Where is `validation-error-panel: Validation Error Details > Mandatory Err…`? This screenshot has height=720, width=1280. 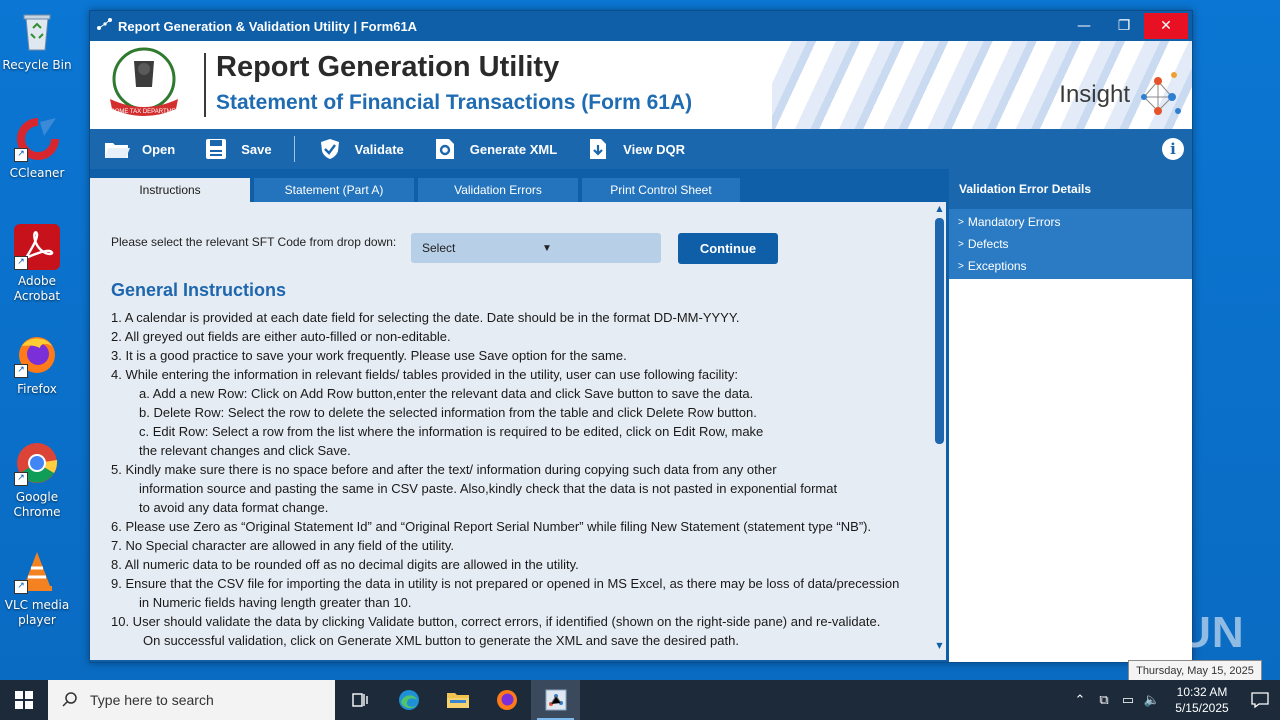 validation-error-panel: Validation Error Details > Mandatory Err… is located at coordinates (1070, 415).